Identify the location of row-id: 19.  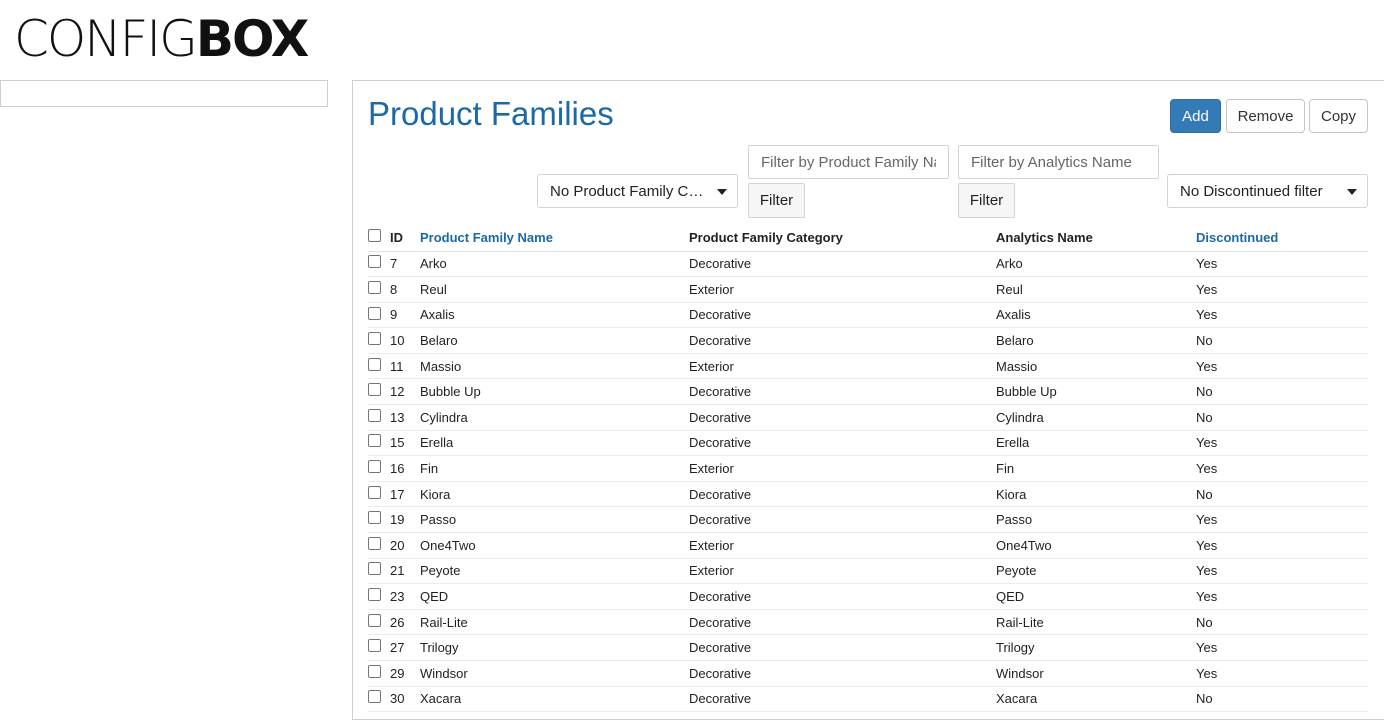
(405, 520).